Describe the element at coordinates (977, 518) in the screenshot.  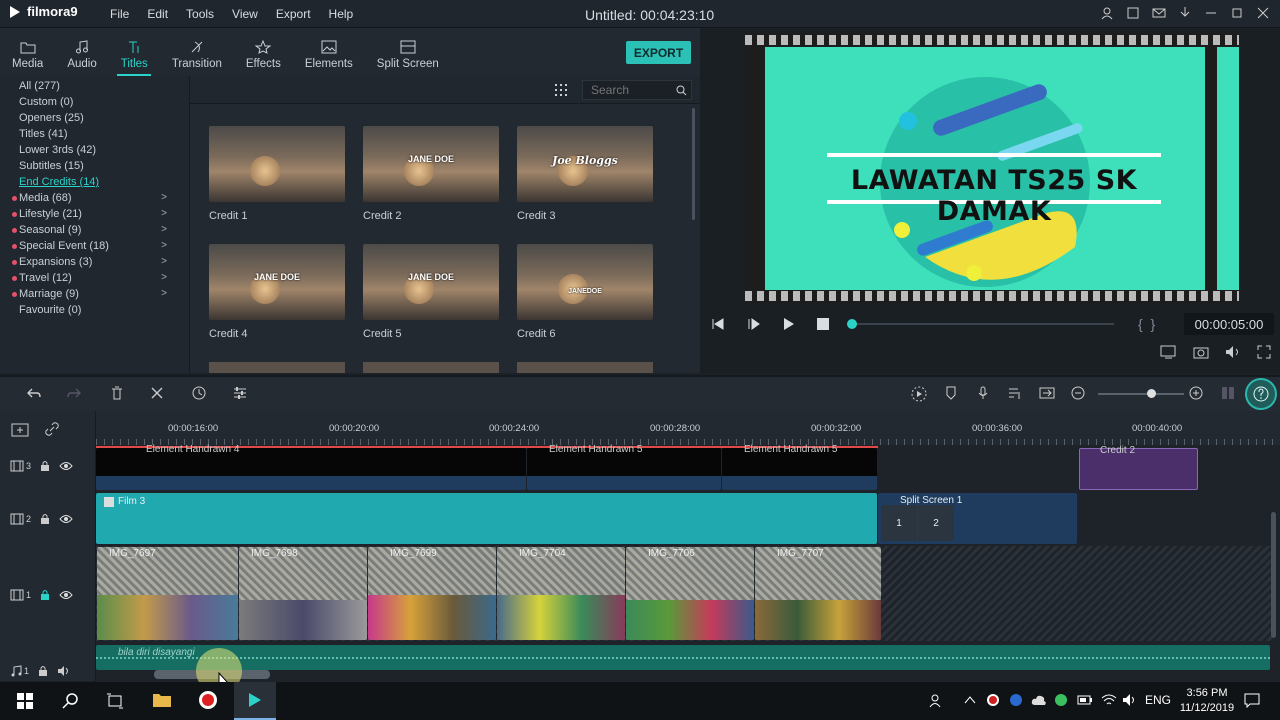
I see `split-screen-clip: Split Screen 1 1 2` at that location.